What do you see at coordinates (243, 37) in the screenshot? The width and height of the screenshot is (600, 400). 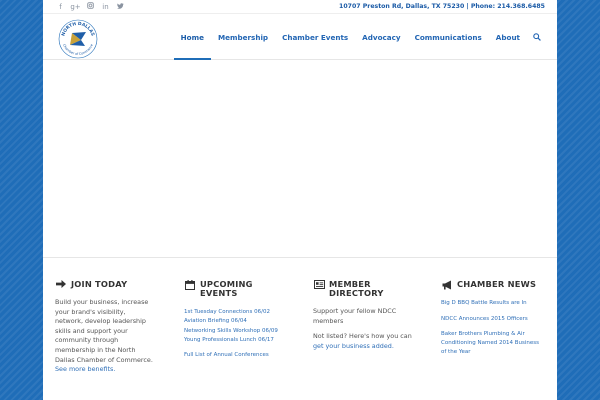 I see `nav-membership: Membership` at bounding box center [243, 37].